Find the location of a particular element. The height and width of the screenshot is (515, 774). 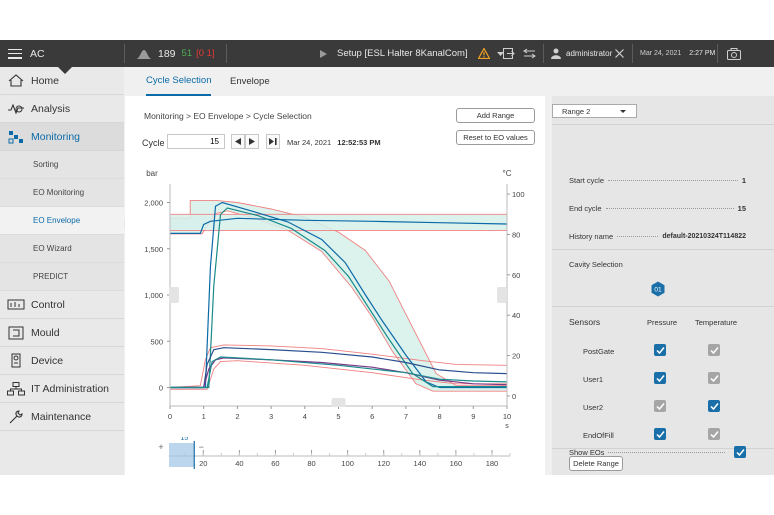

series-line-user1 is located at coordinates (339, 373).